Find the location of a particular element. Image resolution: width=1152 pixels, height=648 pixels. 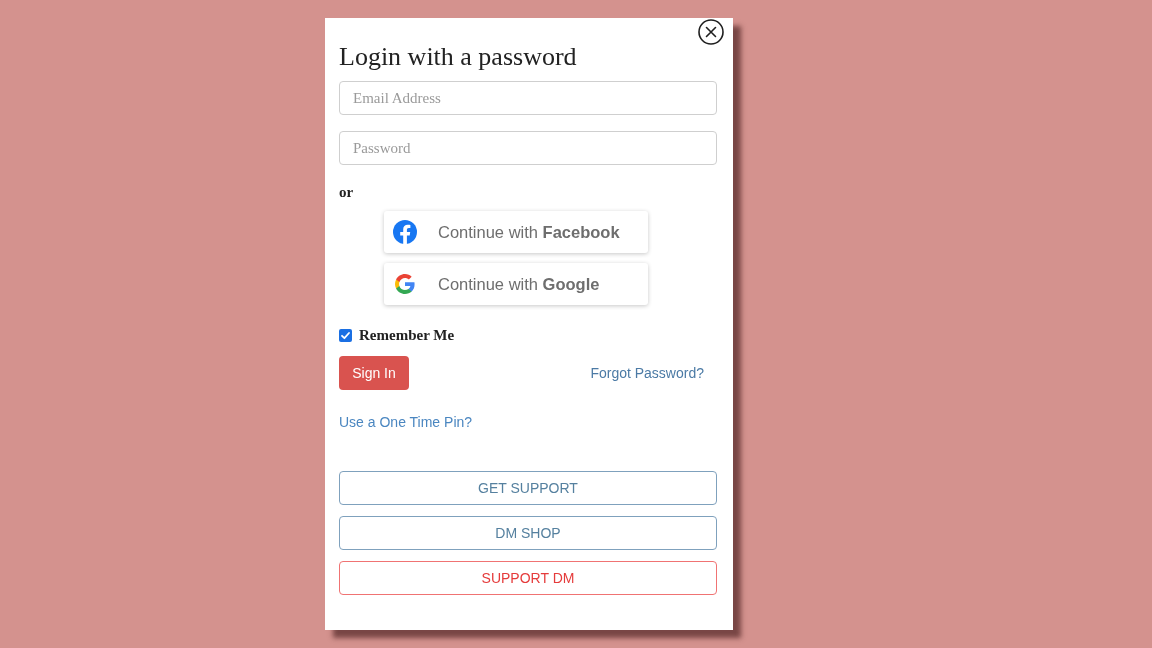

close-icon is located at coordinates (711, 32).